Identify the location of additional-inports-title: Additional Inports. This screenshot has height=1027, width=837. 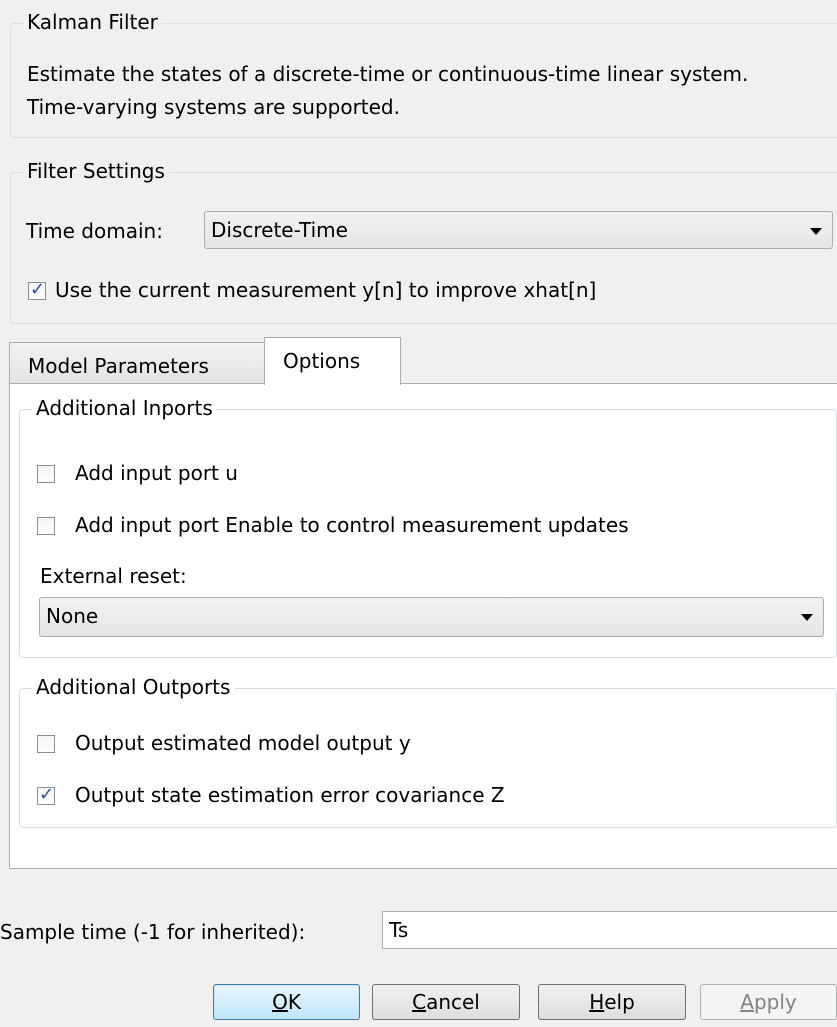
(124, 408).